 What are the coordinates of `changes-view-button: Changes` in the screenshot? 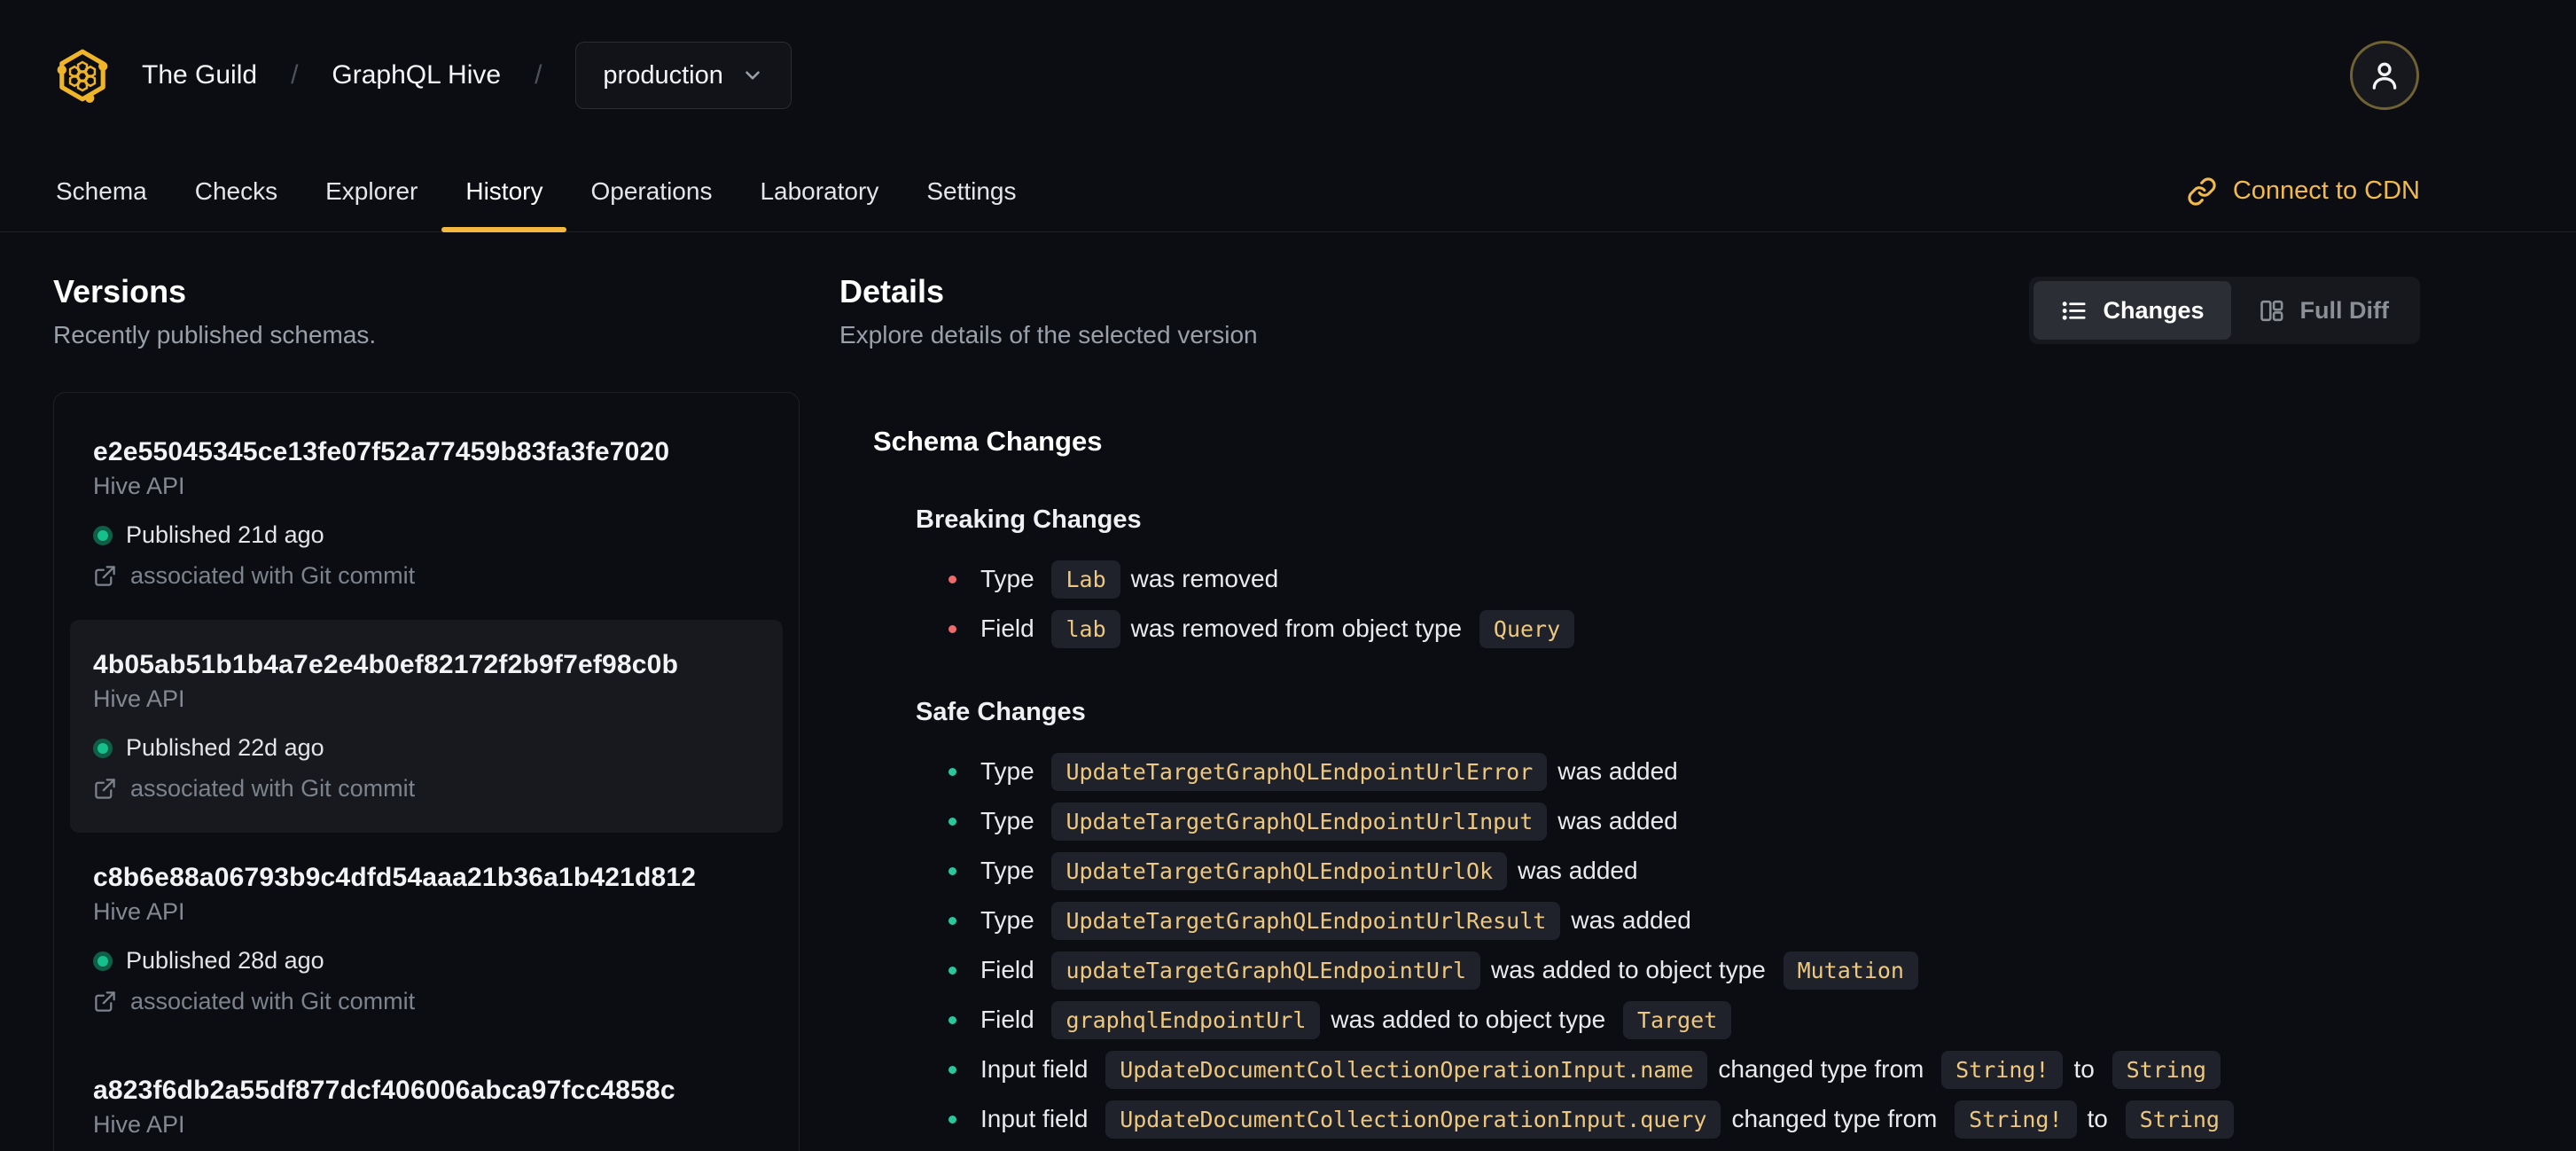 It's located at (2132, 310).